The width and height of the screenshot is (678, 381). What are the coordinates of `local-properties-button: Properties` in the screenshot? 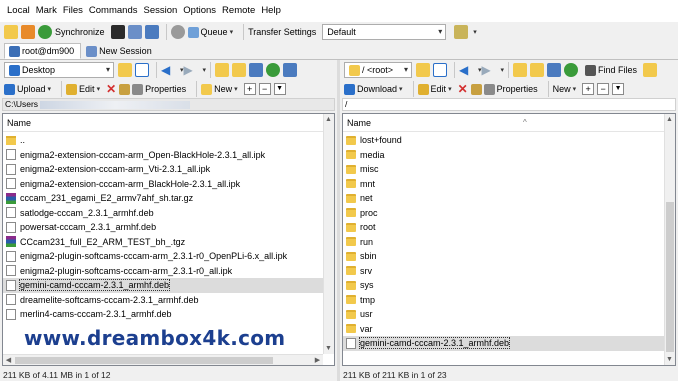 It's located at (159, 89).